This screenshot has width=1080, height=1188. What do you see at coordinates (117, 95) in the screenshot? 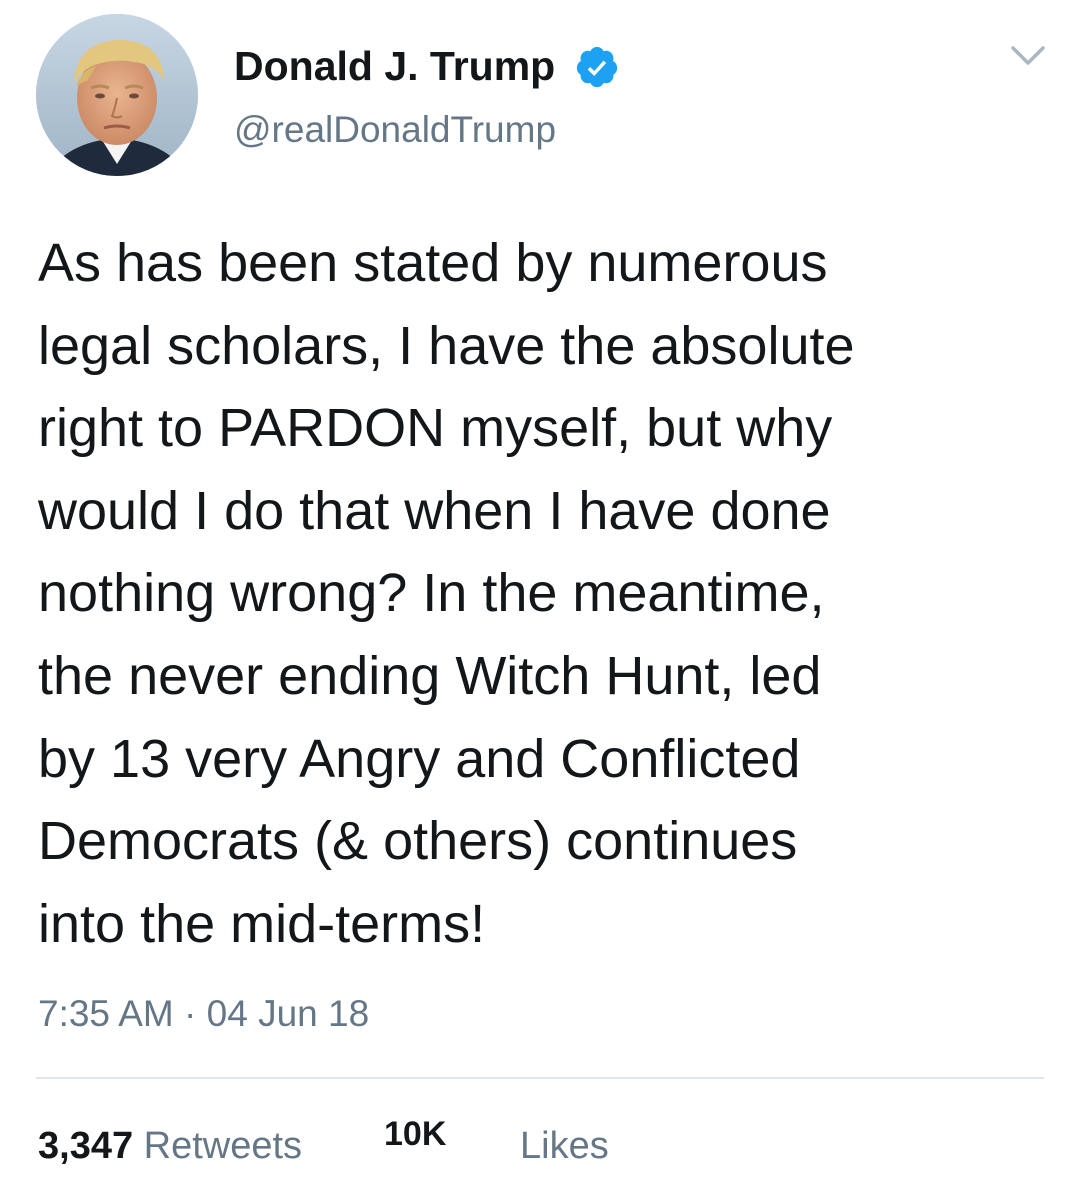
I see `avatar` at bounding box center [117, 95].